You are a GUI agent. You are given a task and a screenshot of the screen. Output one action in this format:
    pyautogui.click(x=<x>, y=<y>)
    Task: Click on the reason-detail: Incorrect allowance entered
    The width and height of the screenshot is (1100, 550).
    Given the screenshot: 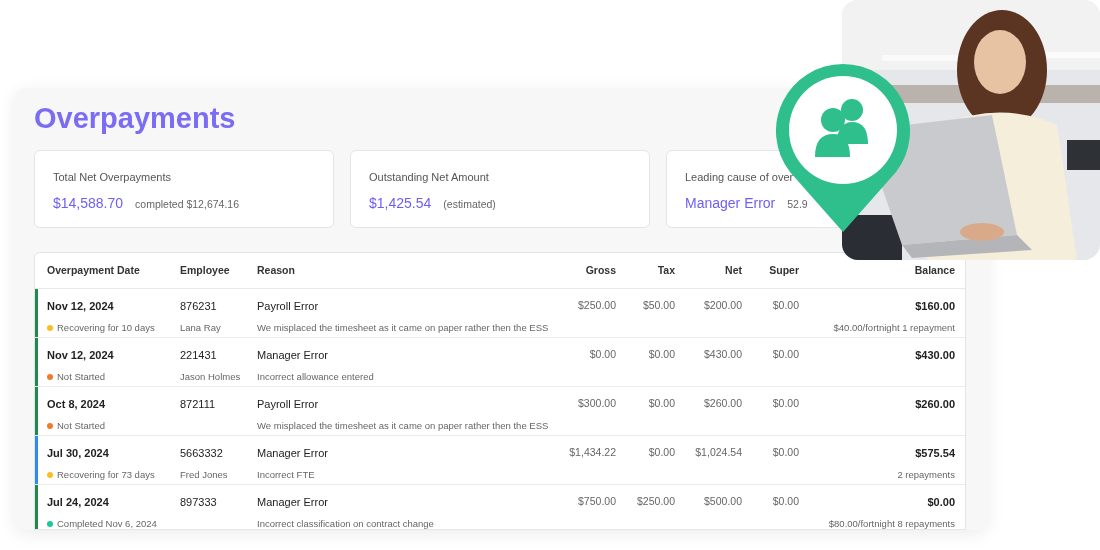 What is the action you would take?
    pyautogui.click(x=315, y=376)
    